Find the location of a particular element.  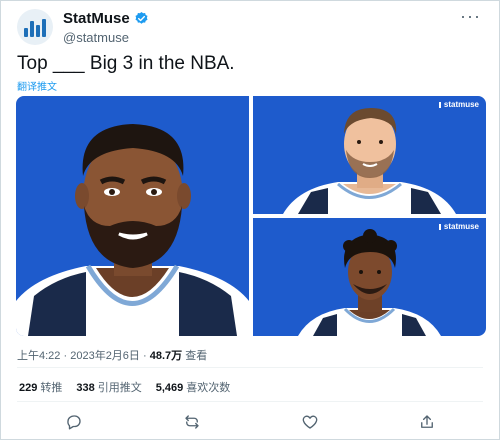

translate-link: 翻译推文 is located at coordinates (37, 85).